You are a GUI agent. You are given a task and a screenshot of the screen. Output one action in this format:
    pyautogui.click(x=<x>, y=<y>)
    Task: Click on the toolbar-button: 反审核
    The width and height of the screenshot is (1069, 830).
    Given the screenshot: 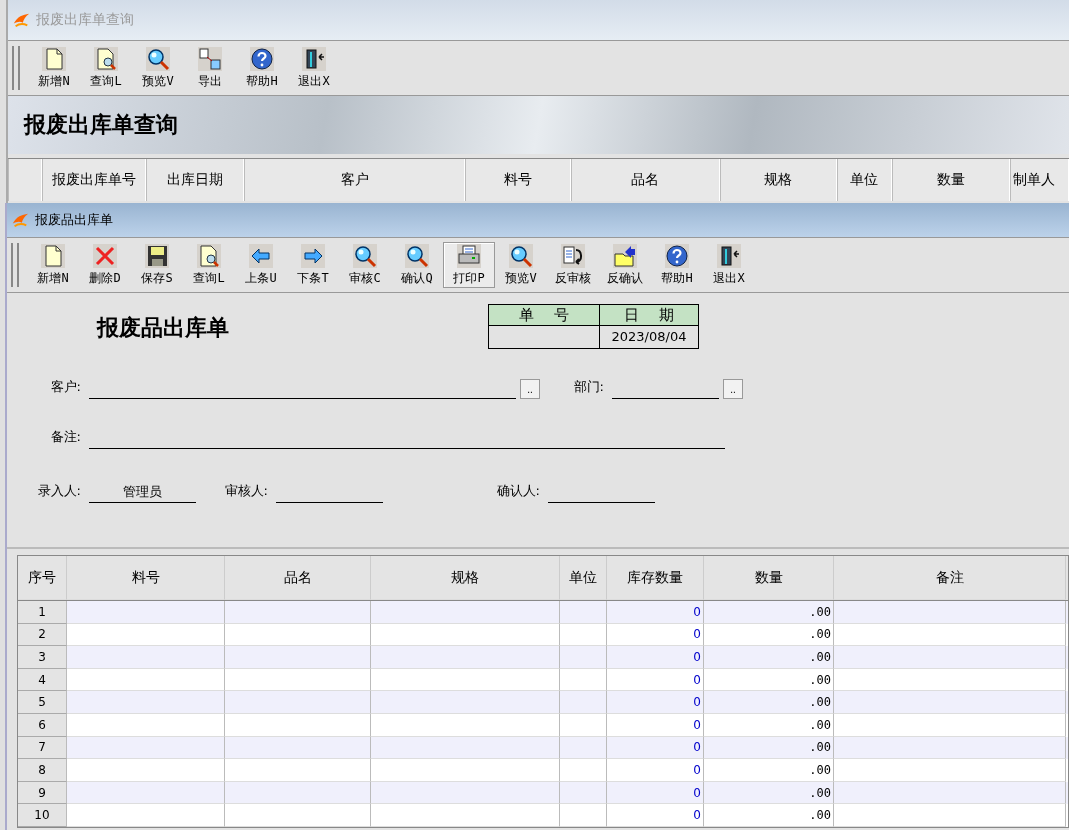 What is the action you would take?
    pyautogui.click(x=573, y=265)
    